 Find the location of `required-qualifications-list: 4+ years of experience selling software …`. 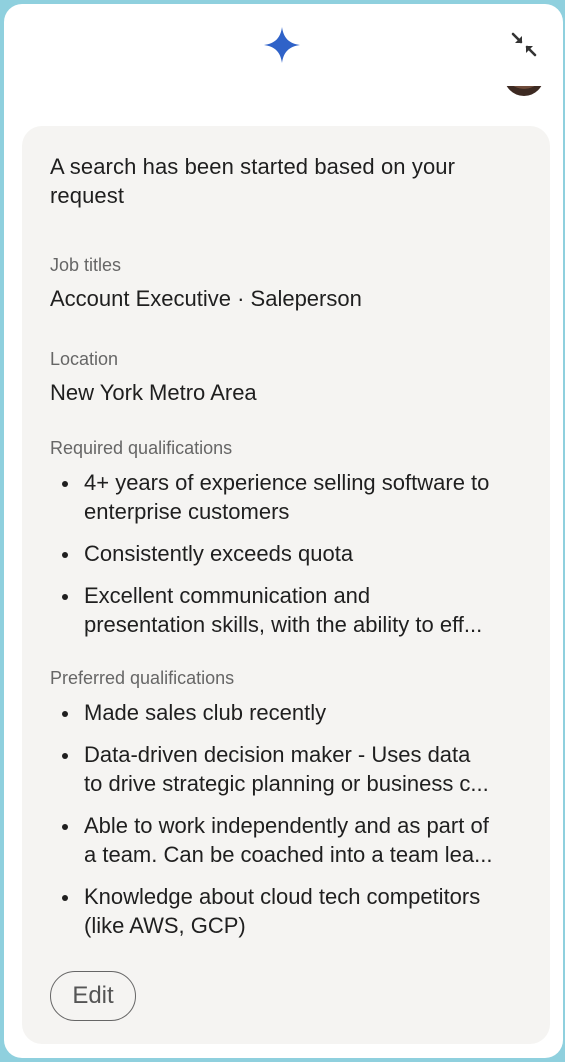

required-qualifications-list: 4+ years of experience selling software … is located at coordinates (286, 553).